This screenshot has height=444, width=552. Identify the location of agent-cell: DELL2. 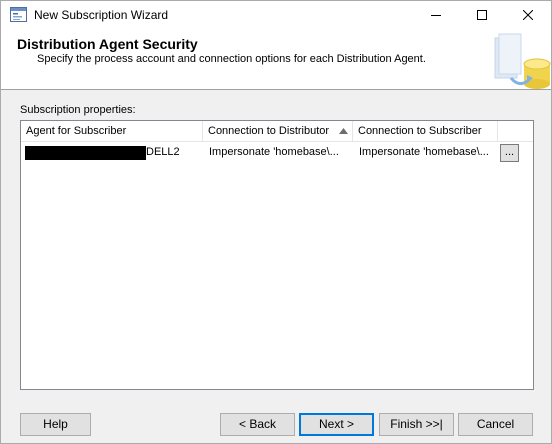
(112, 152).